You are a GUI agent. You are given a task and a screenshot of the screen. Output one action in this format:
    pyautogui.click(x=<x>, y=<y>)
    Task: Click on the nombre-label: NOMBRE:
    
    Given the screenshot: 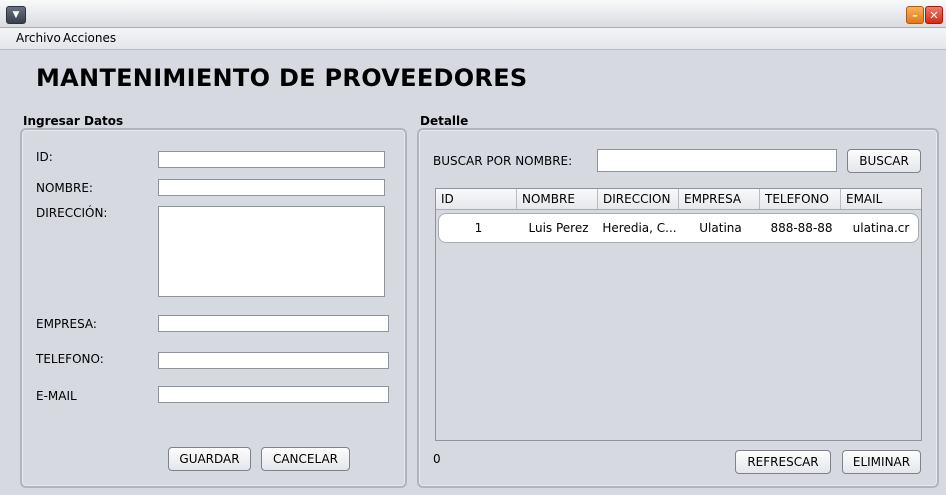 What is the action you would take?
    pyautogui.click(x=64, y=188)
    